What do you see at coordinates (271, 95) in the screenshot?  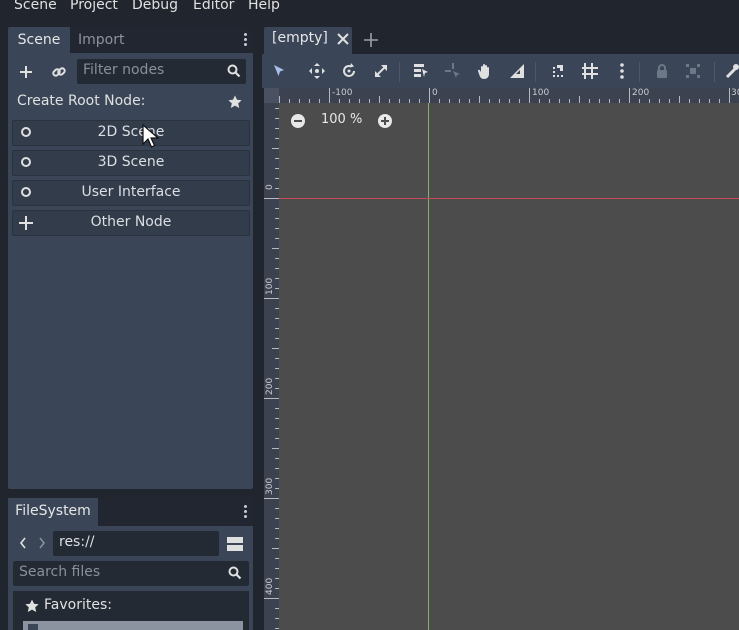 I see `ruler-corner` at bounding box center [271, 95].